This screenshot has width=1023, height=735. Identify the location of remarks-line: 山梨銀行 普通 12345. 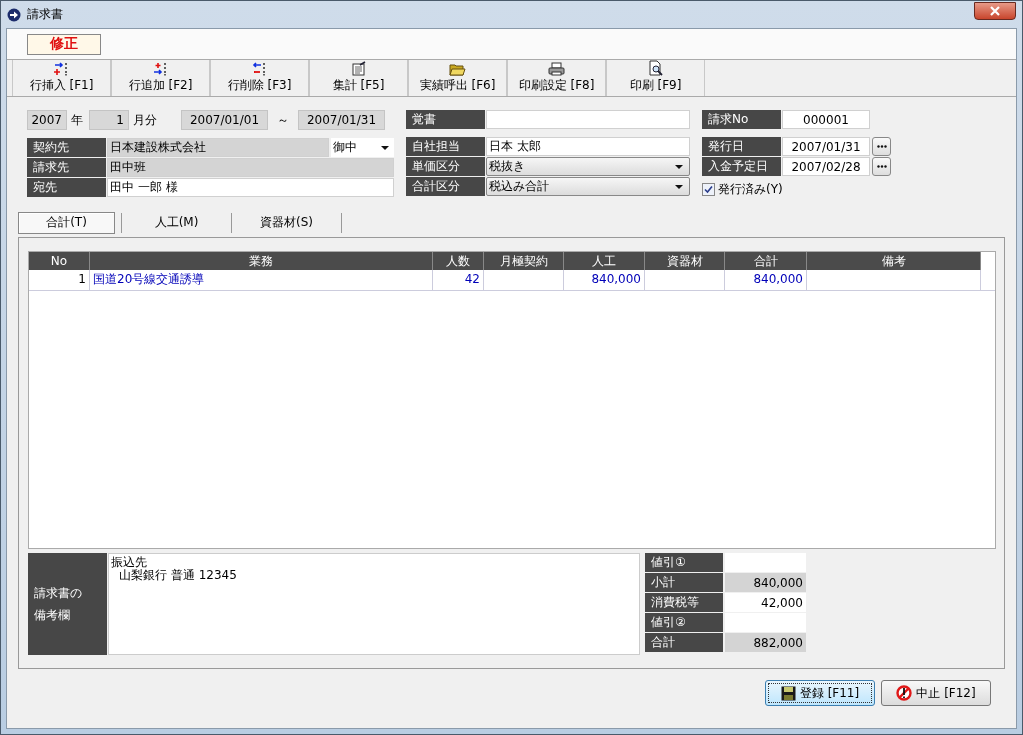
(178, 575).